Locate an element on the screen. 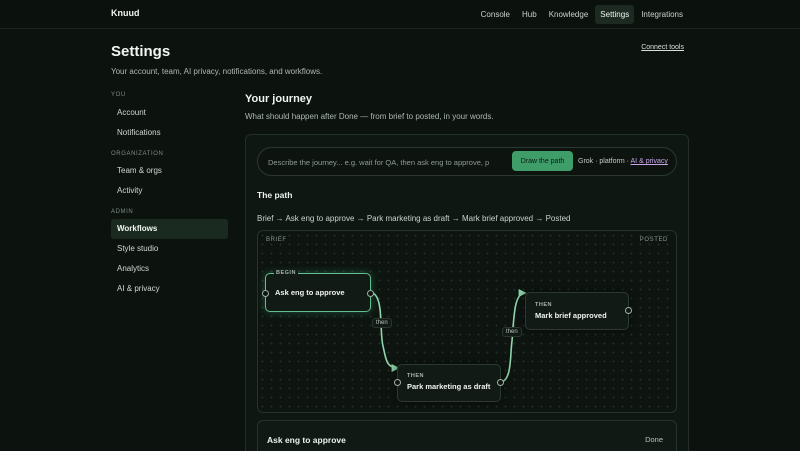 The image size is (800, 451). prompt-meta: Grok · platform · AI & privacy is located at coordinates (623, 161).